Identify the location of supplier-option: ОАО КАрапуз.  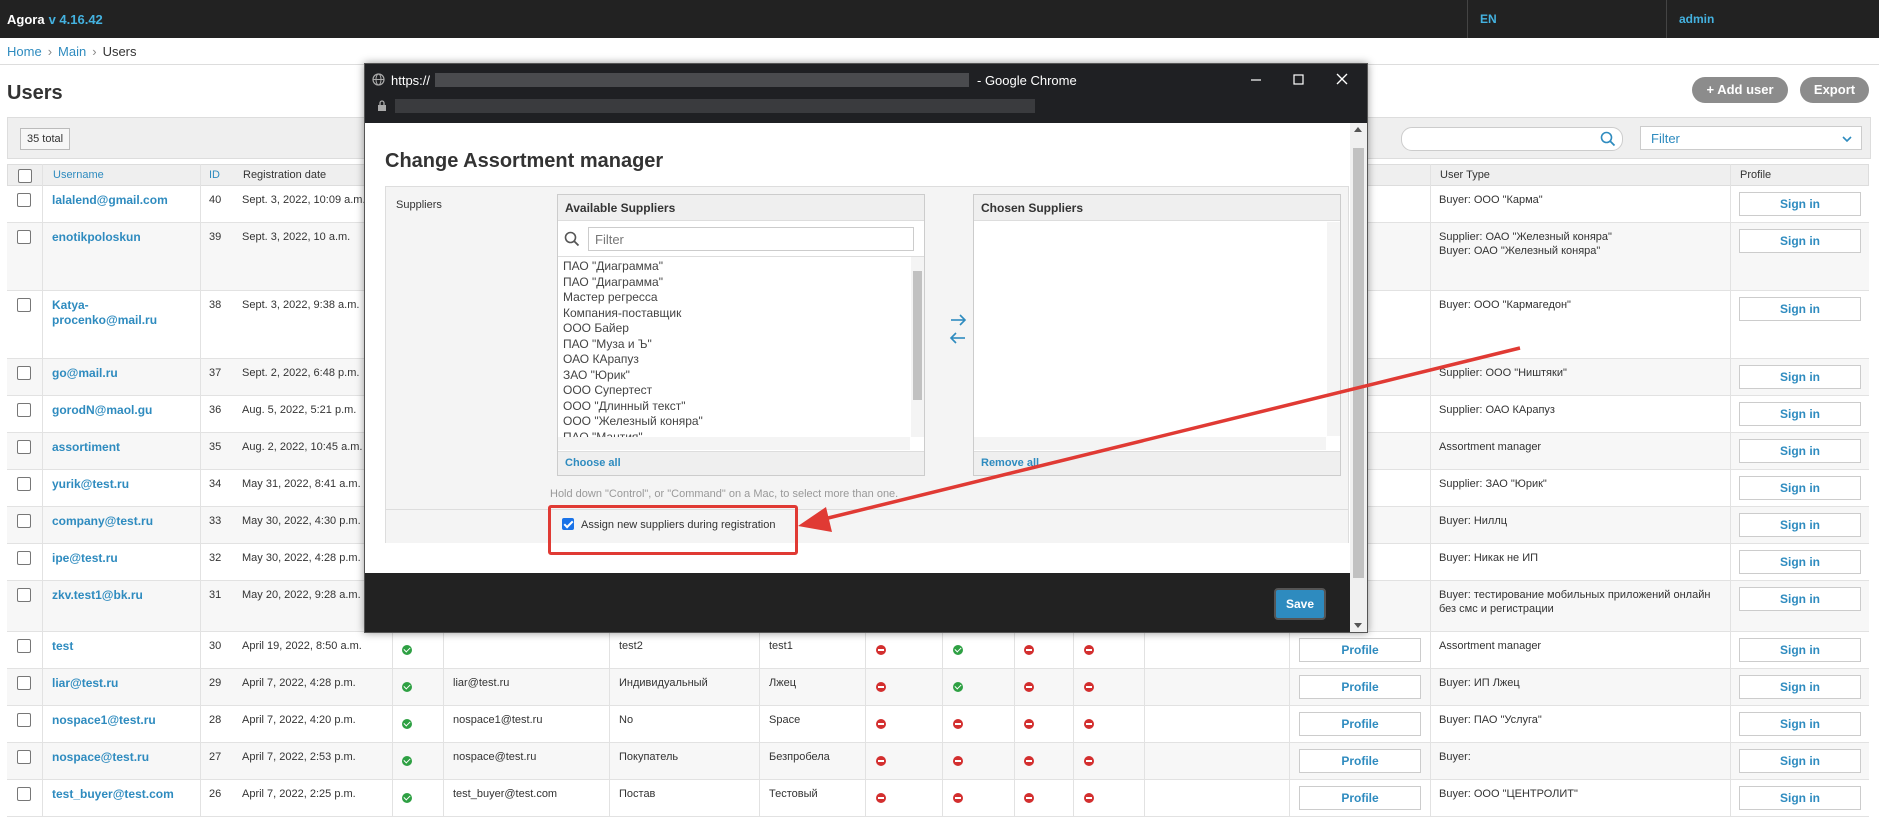
(601, 359).